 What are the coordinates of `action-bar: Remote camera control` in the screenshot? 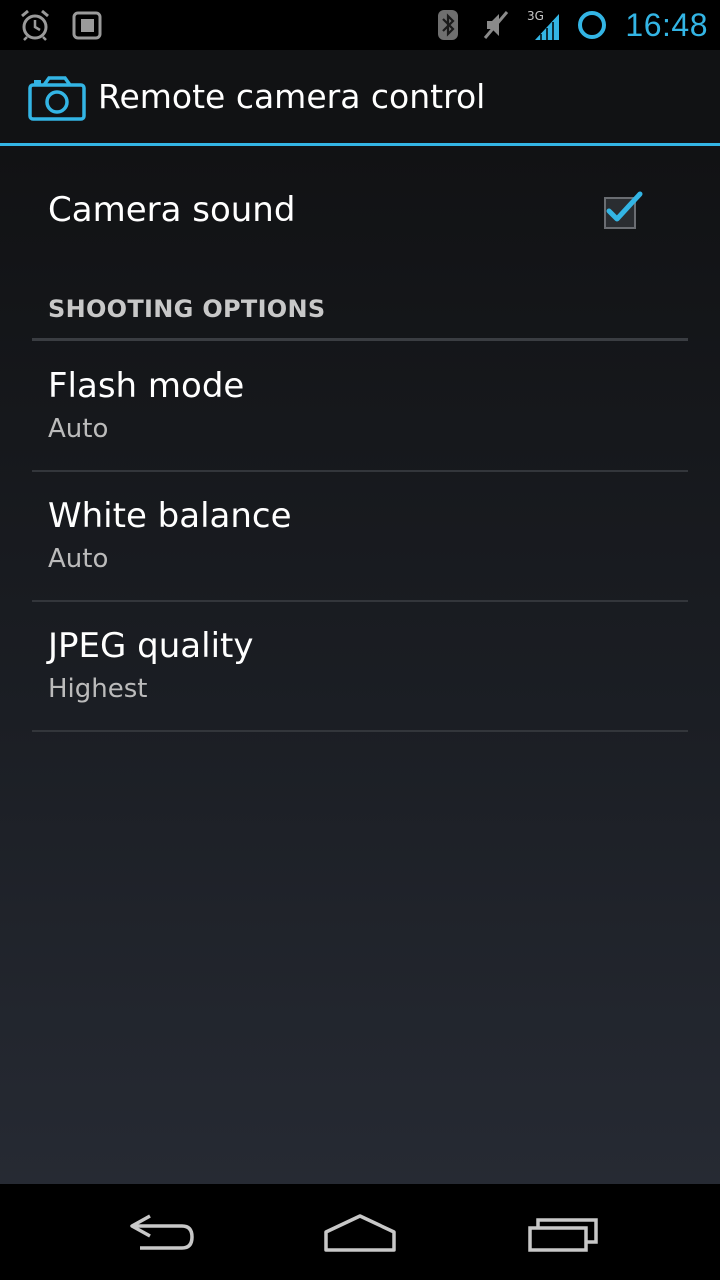 It's located at (360, 98).